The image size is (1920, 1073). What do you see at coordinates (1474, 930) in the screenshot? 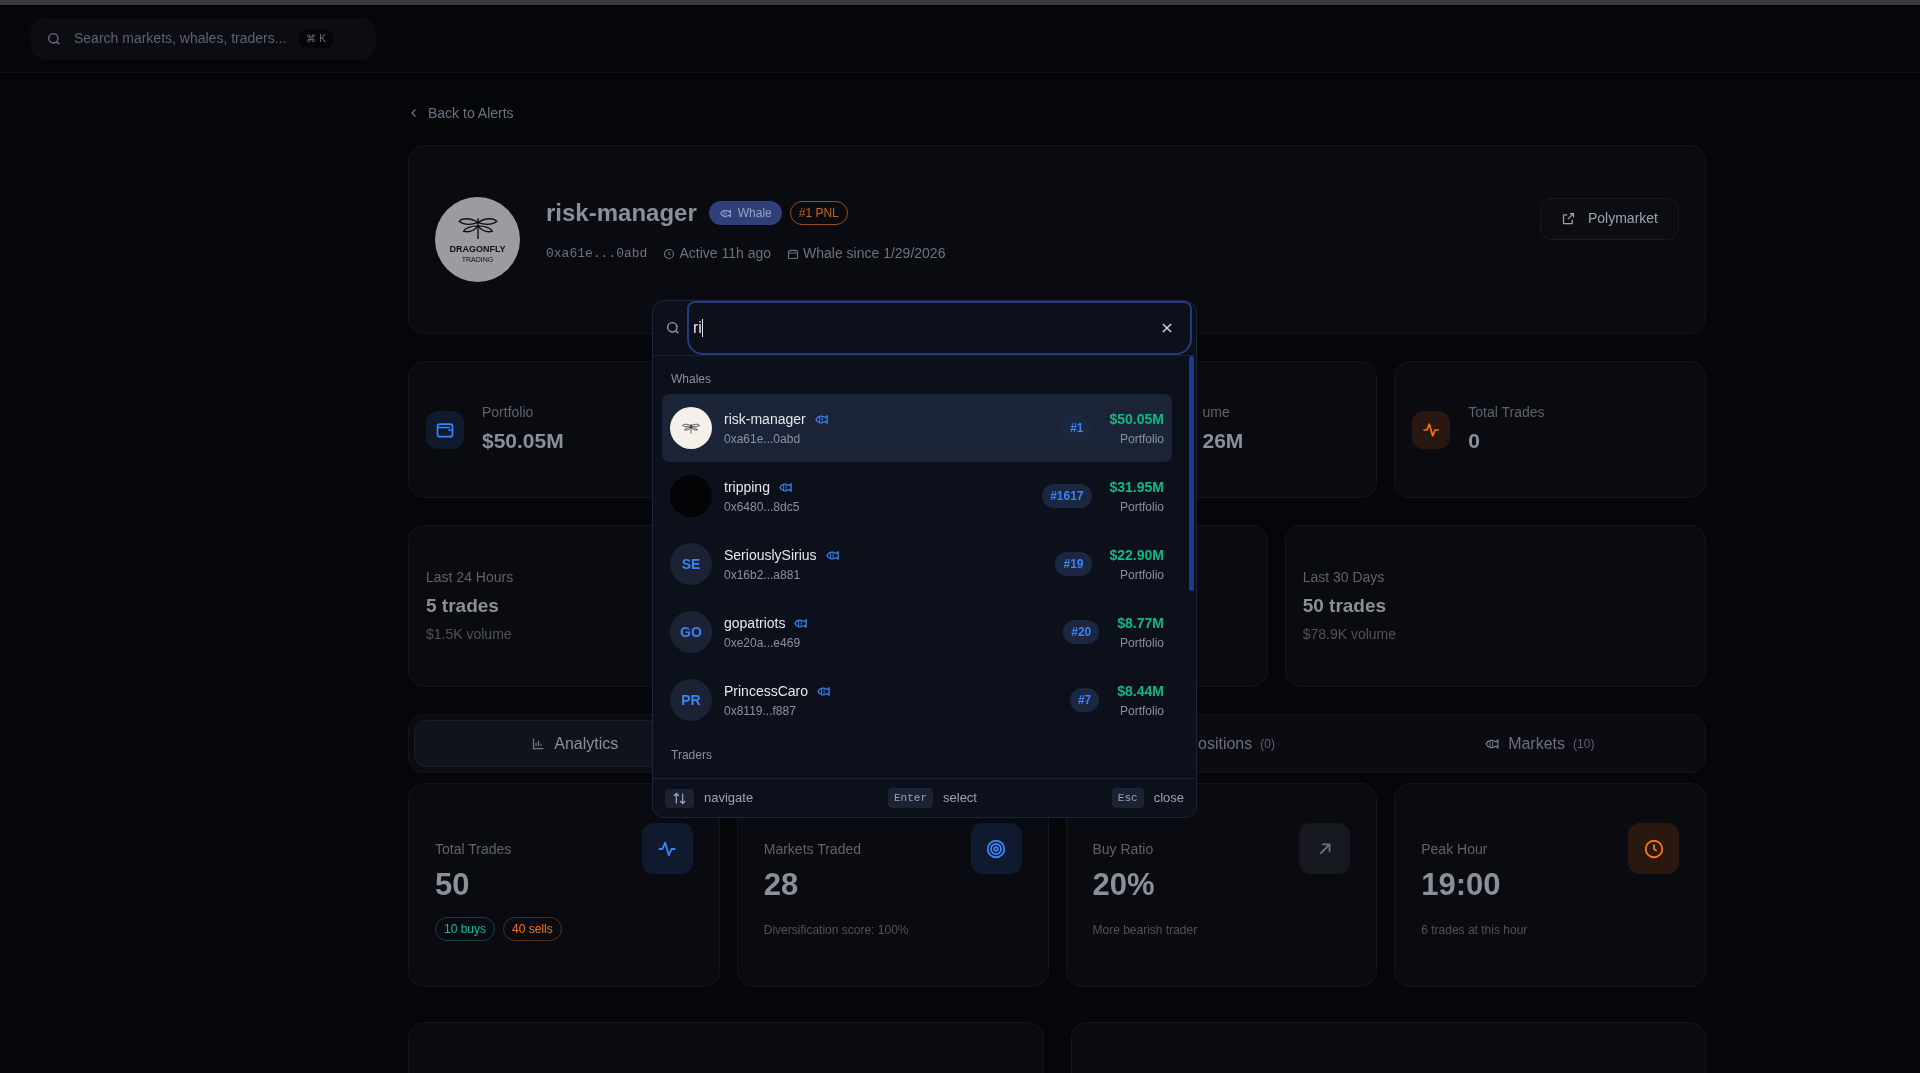
I see `metric-note: 6 trades at this hour` at bounding box center [1474, 930].